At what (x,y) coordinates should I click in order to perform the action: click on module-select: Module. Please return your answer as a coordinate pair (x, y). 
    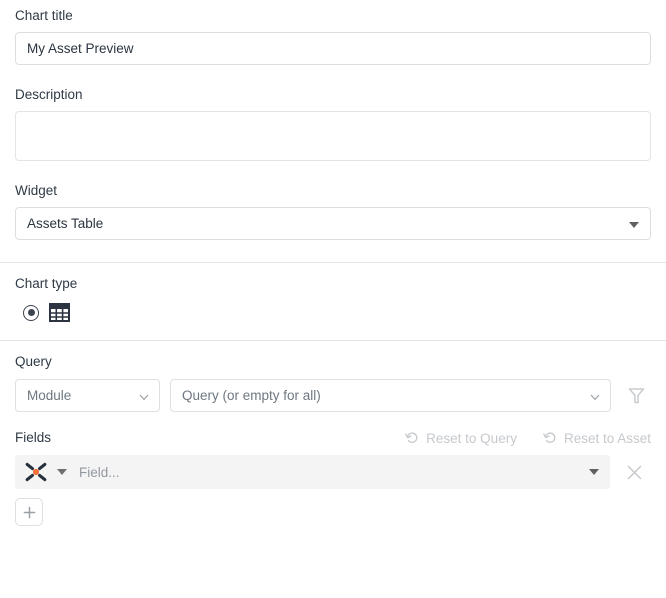
    Looking at the image, I should click on (87, 395).